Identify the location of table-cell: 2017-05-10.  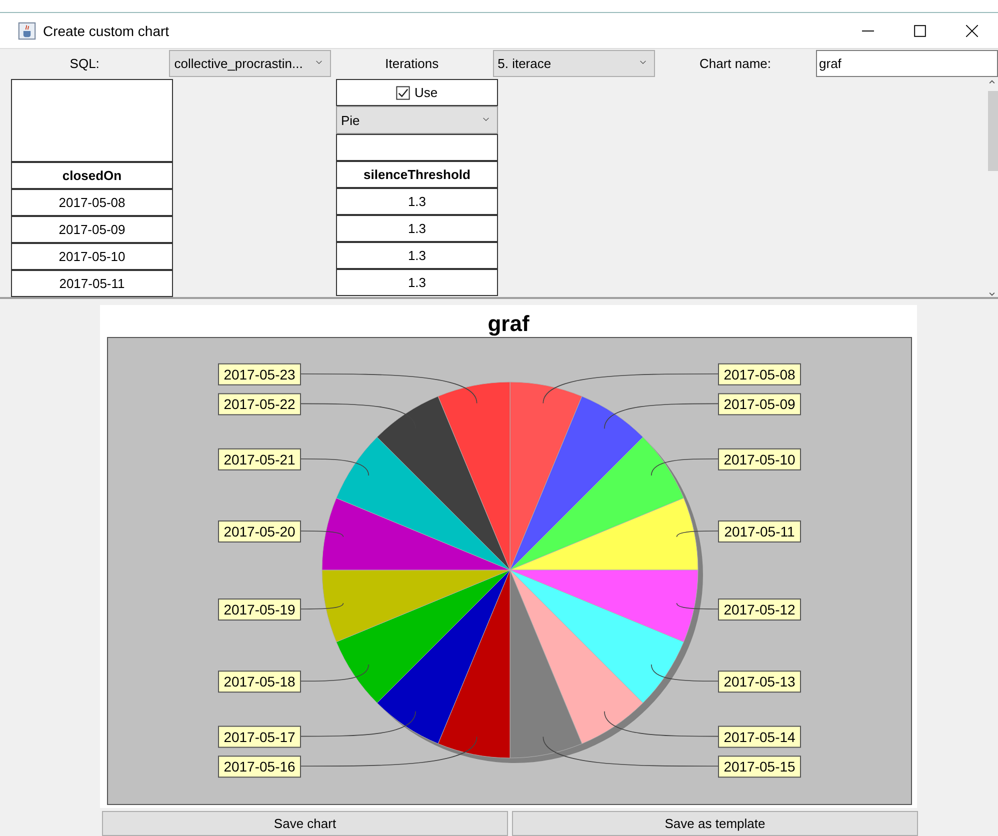
(92, 256).